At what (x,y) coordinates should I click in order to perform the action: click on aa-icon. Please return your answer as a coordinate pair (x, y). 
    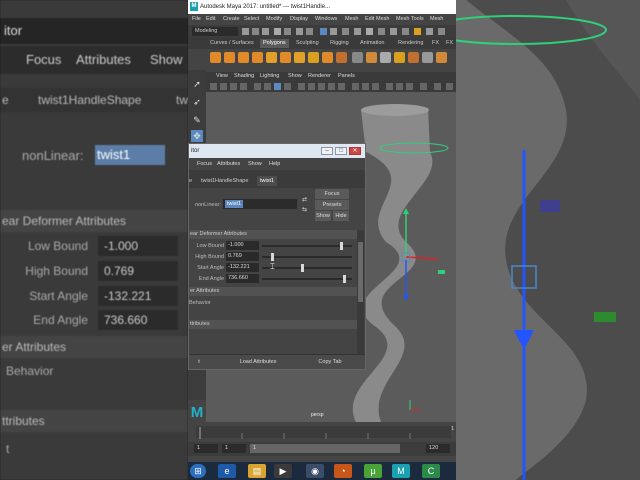
    Looking at the image, I should click on (375, 86).